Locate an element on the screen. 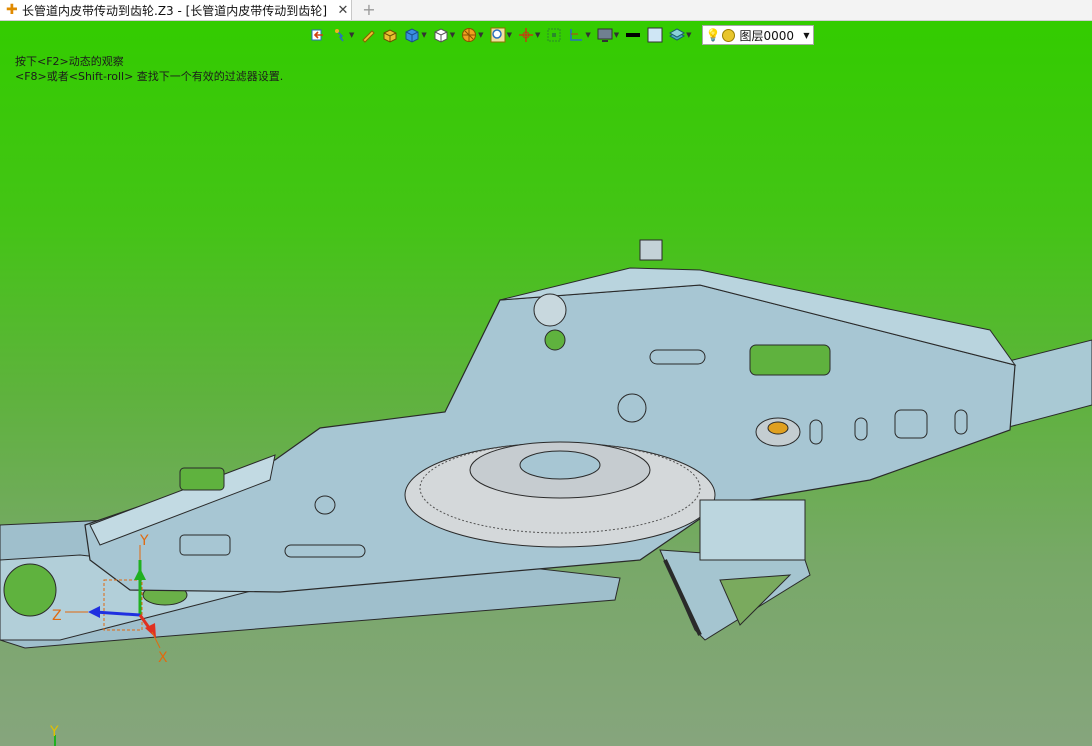  landing-strut is located at coordinates (735, 595).